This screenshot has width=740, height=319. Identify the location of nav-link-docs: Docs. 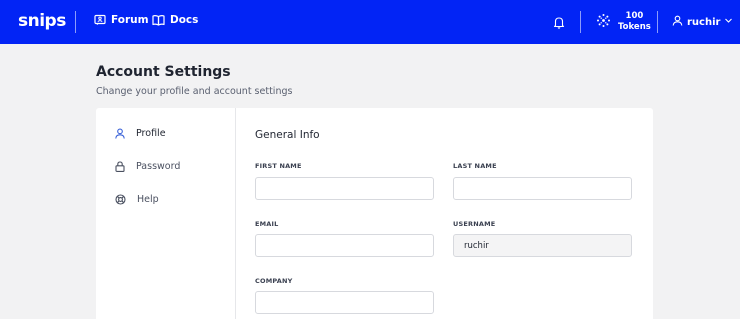
(175, 20).